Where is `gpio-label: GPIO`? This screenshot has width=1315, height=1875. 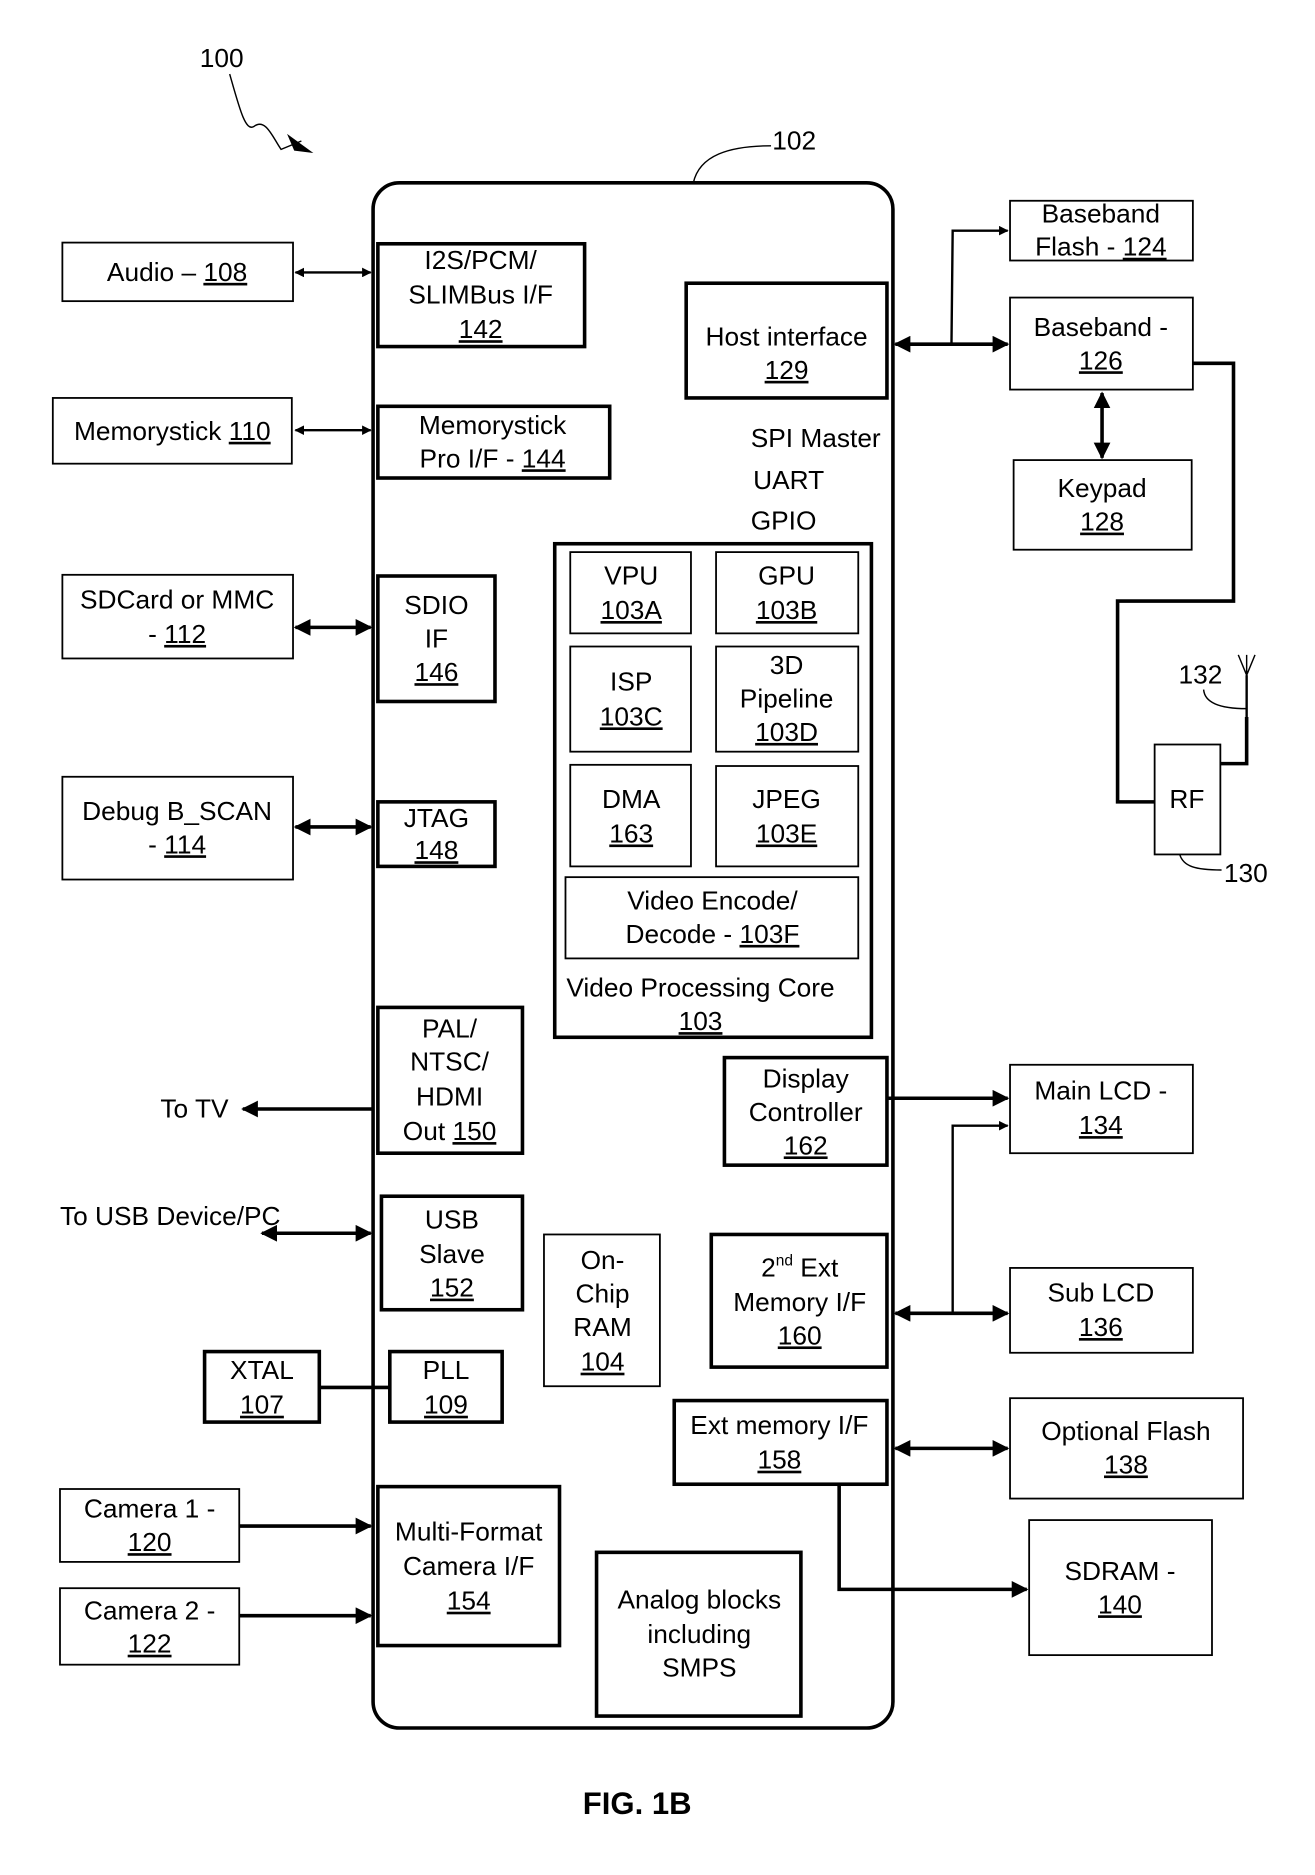
gpio-label: GPIO is located at coordinates (784, 520).